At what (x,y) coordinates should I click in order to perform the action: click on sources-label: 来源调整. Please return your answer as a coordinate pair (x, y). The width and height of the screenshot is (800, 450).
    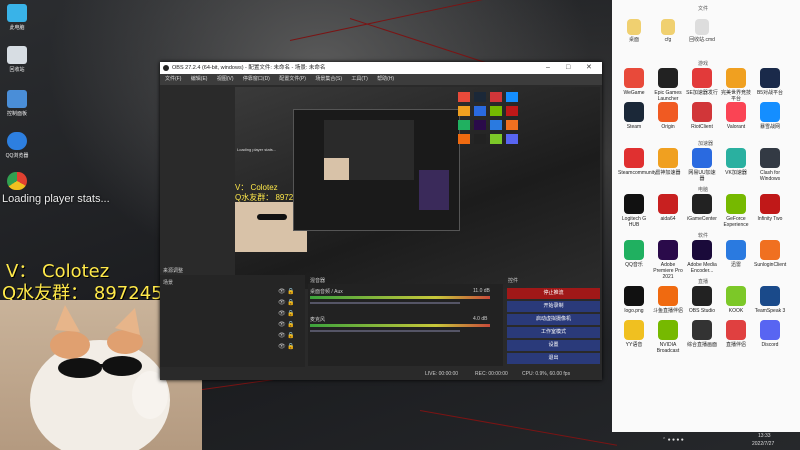
    Looking at the image, I should click on (173, 271).